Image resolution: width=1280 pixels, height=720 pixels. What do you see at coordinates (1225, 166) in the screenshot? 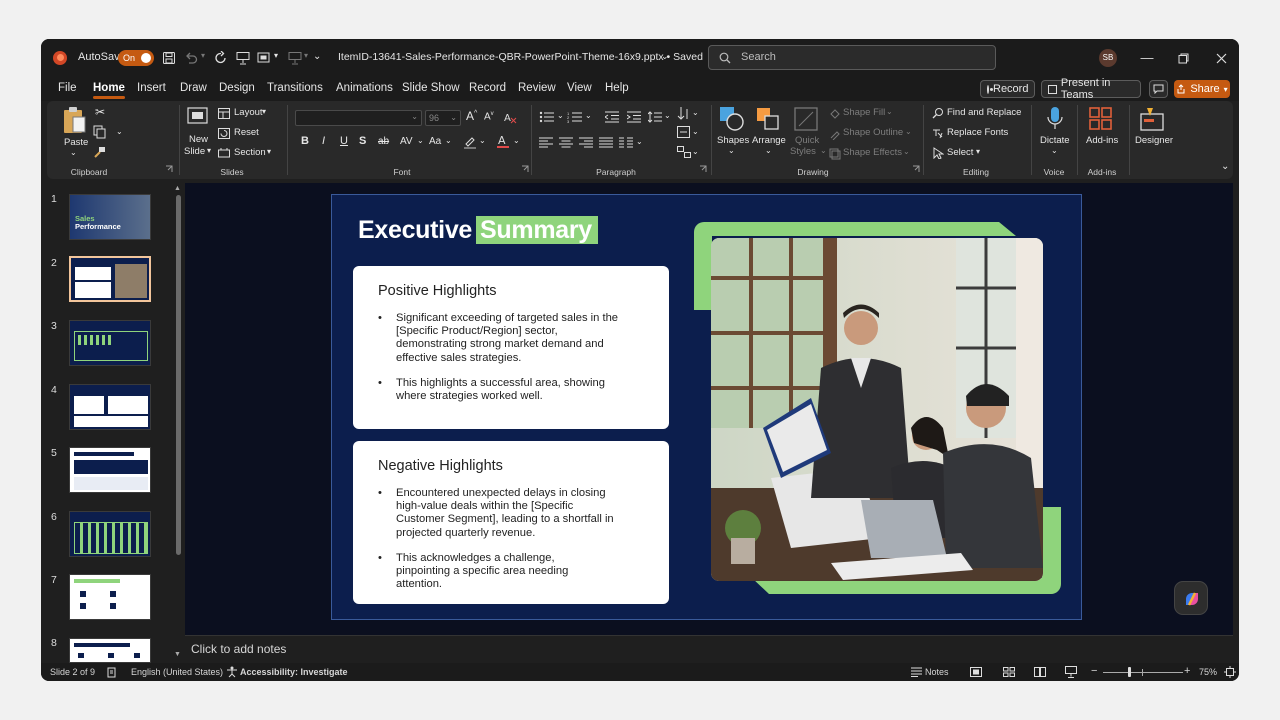
I see `collapse-ribbon-icon: ⌄` at bounding box center [1225, 166].